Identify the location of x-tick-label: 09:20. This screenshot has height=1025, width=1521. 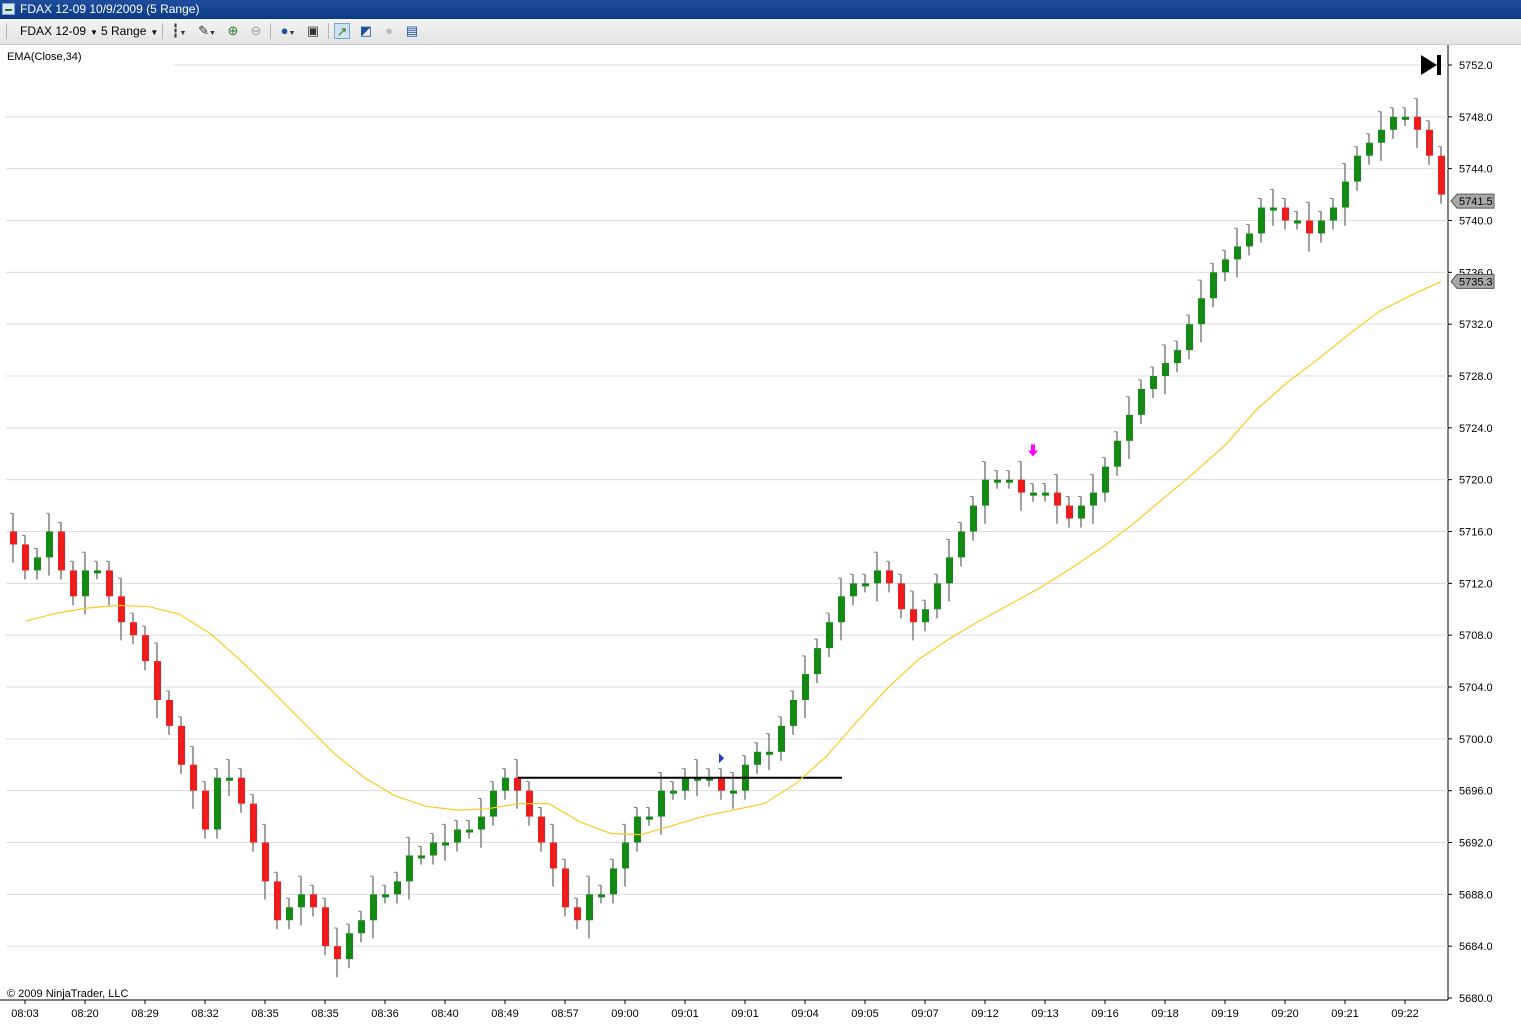
(1285, 1014).